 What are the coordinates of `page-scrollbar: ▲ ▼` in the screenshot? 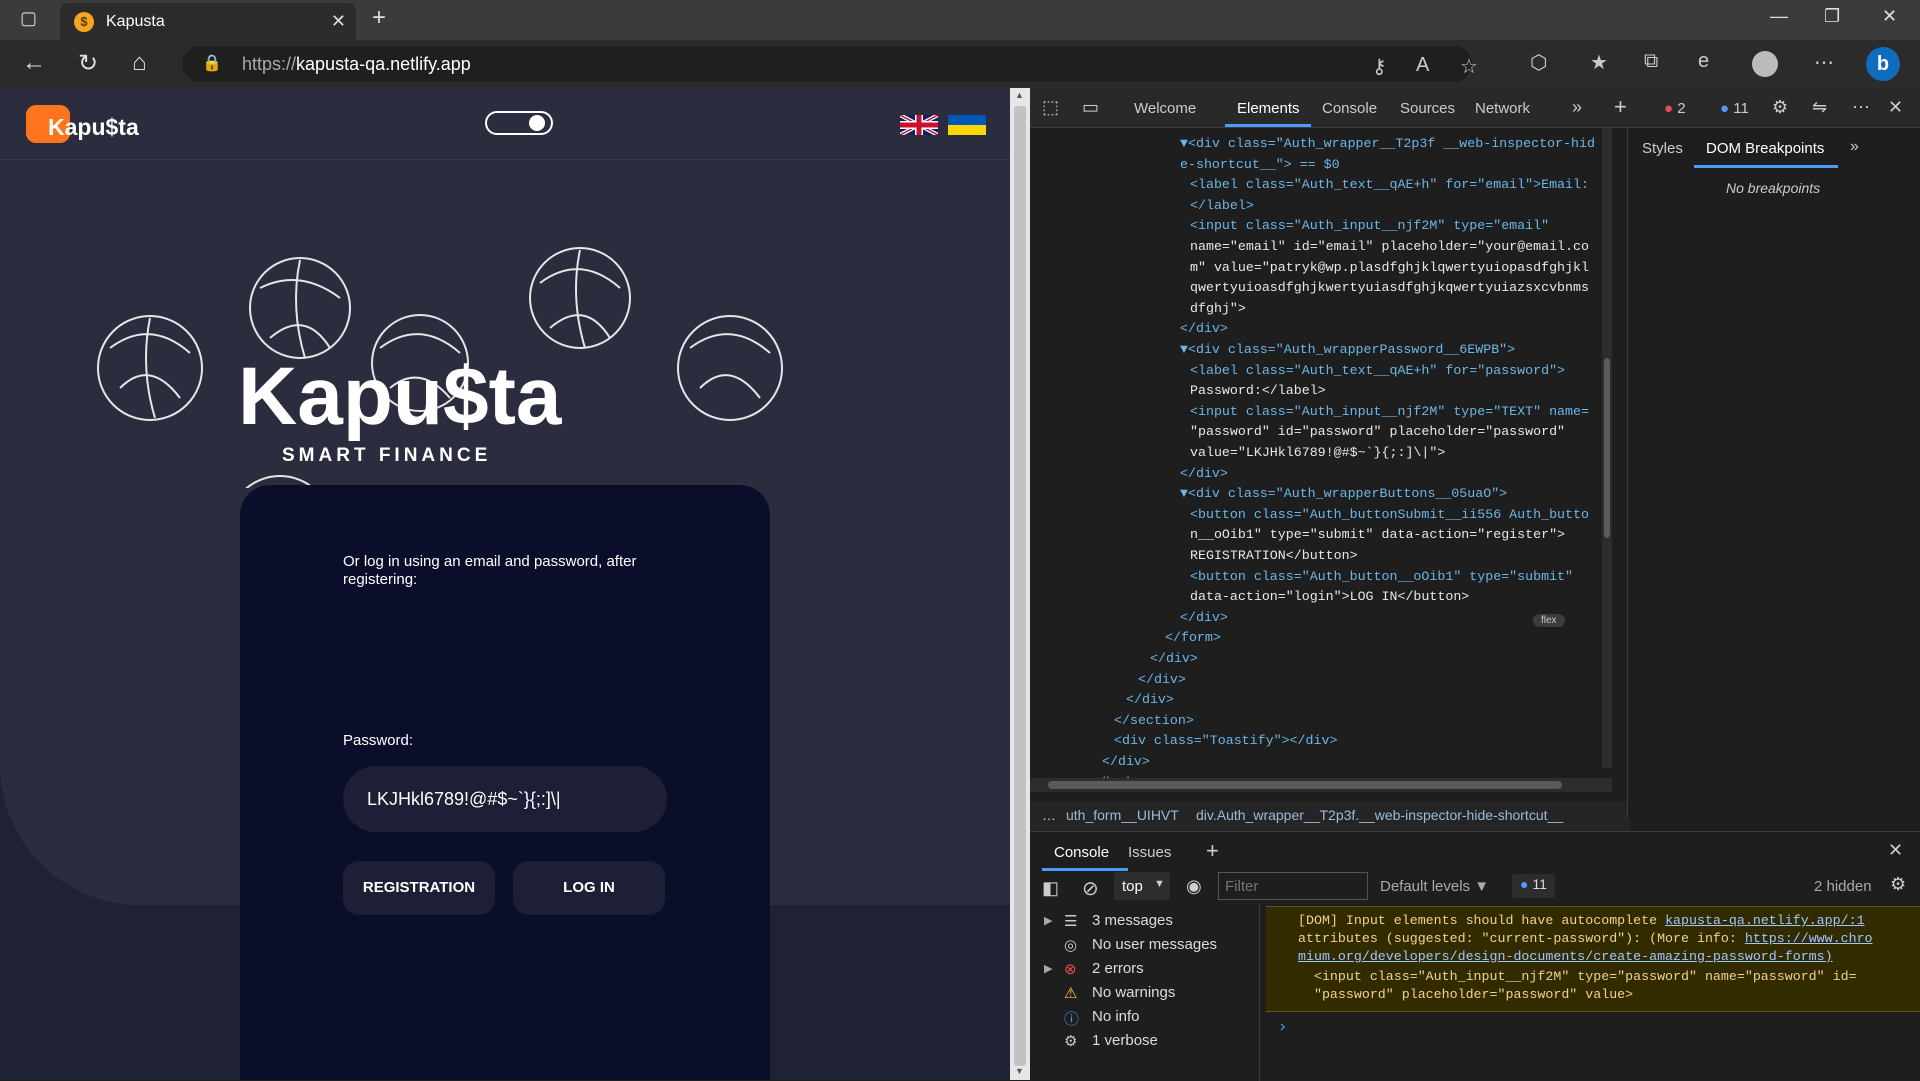 It's located at (1020, 584).